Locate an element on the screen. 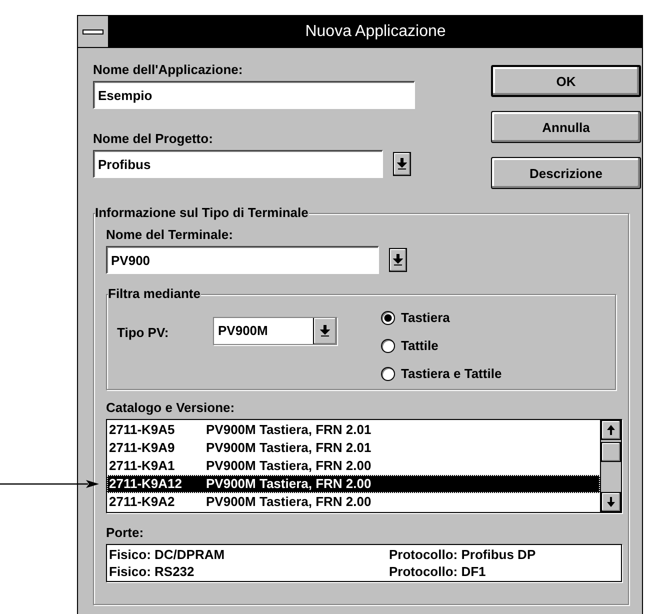 The height and width of the screenshot is (614, 658). input-field: Esempio is located at coordinates (254, 95).